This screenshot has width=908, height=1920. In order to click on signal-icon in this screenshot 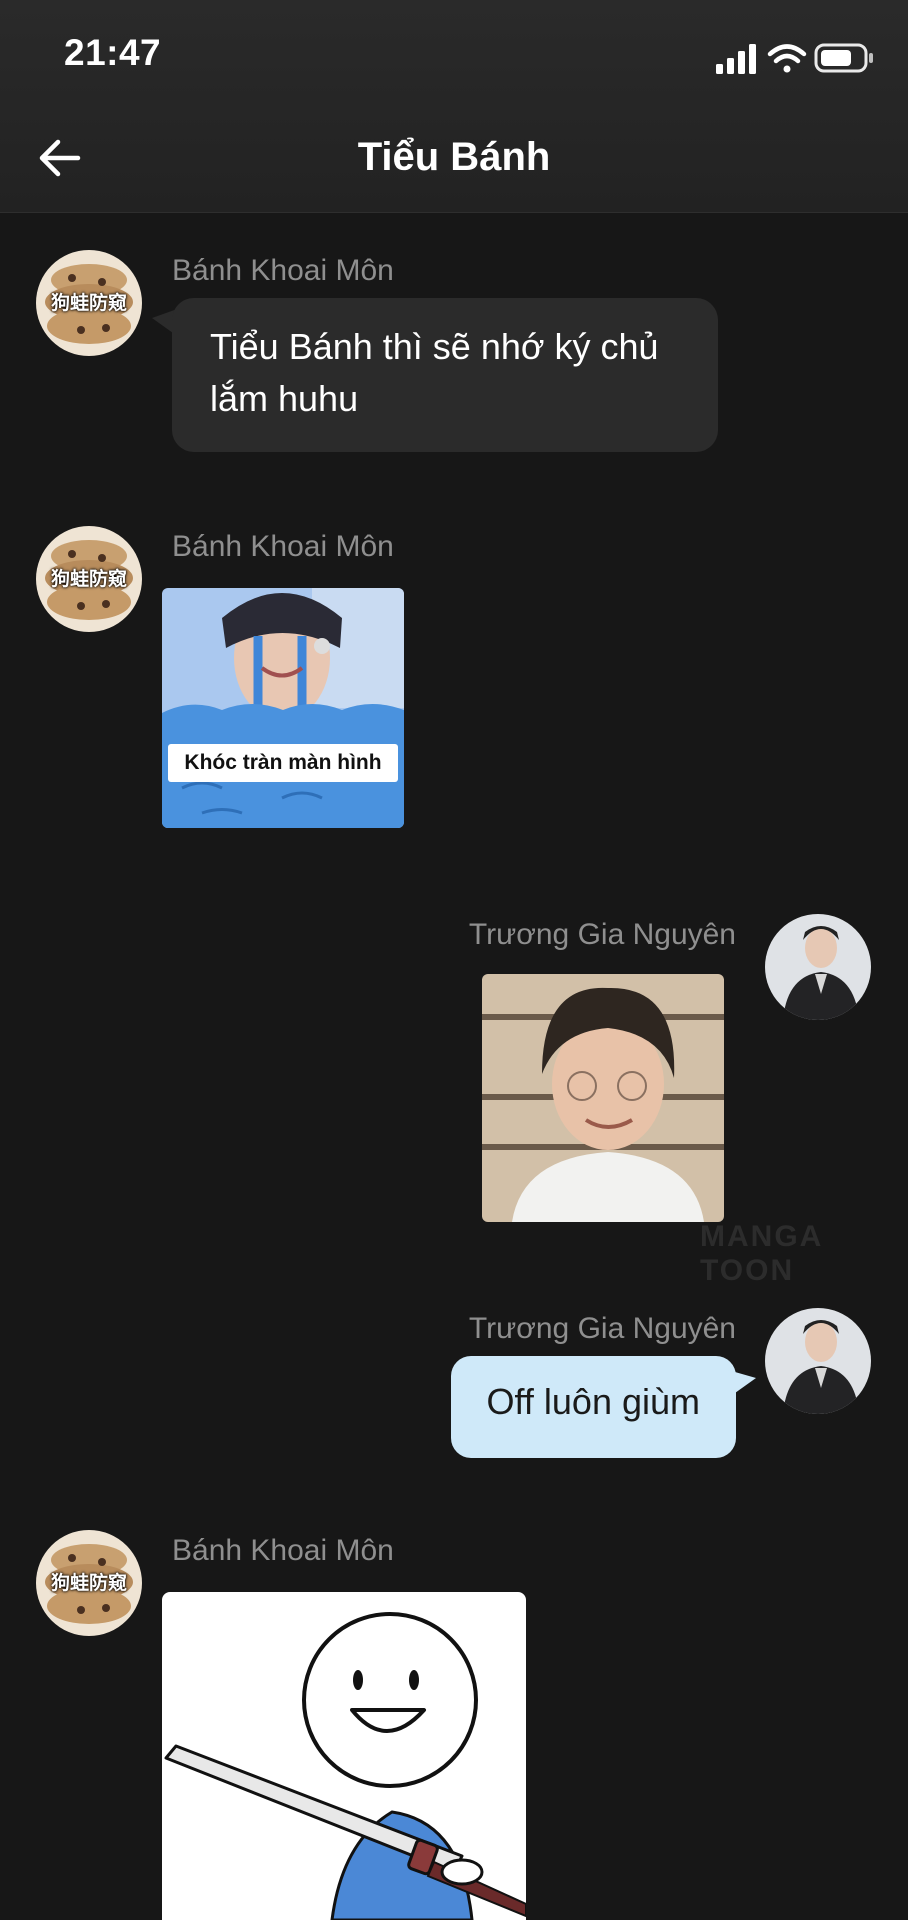, I will do `click(736, 59)`.